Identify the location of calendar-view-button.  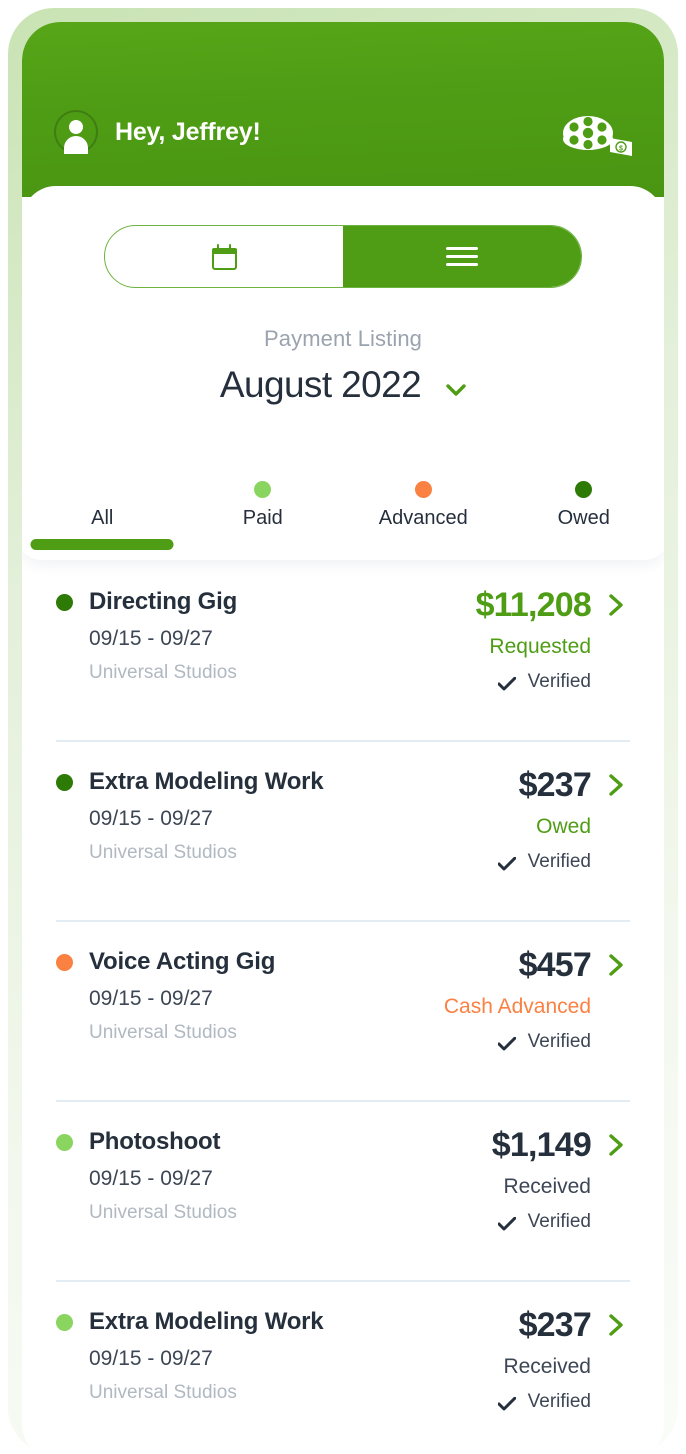
(224, 256).